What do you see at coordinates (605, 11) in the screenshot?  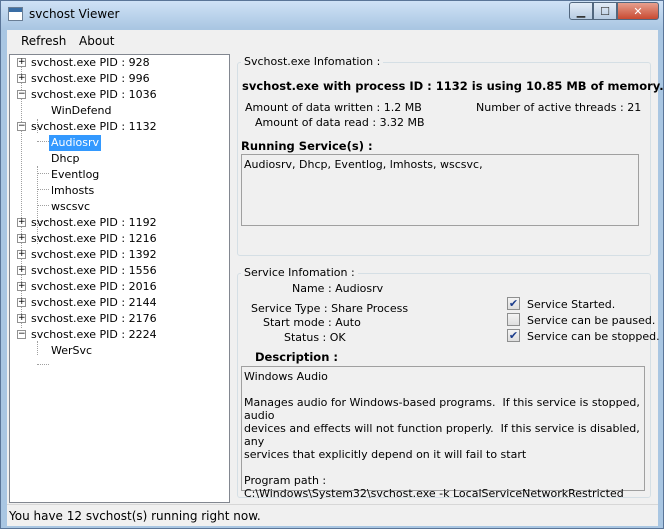 I see `maximize-button: ☐` at bounding box center [605, 11].